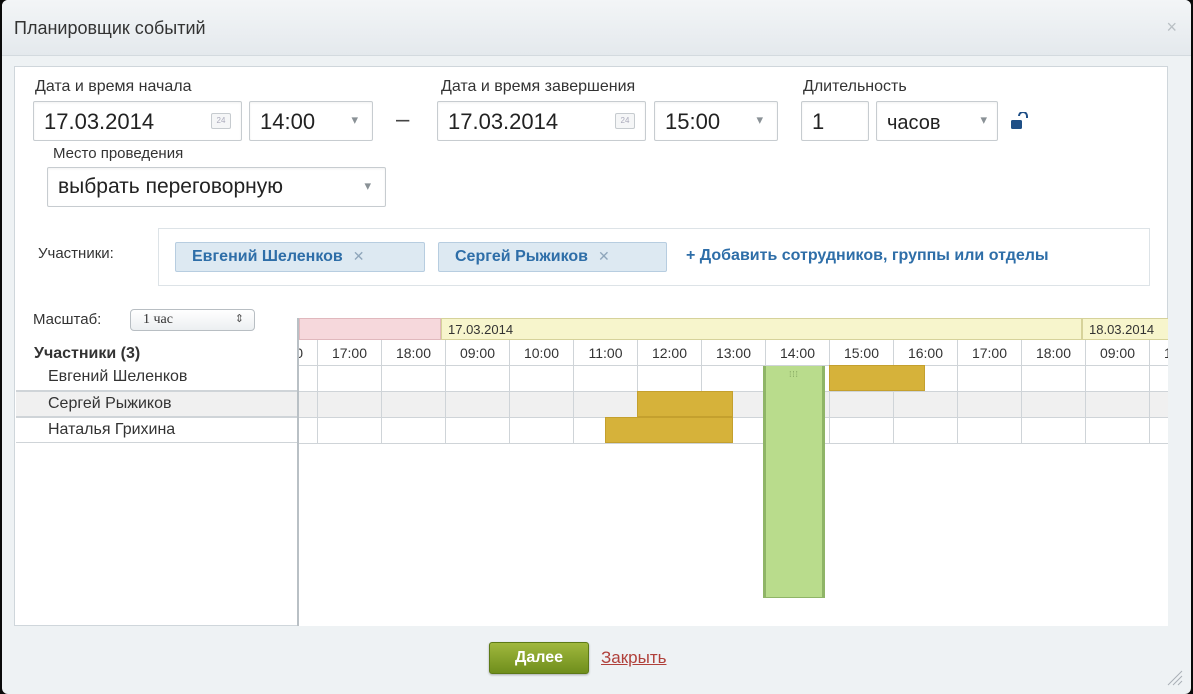 The image size is (1193, 694). What do you see at coordinates (118, 153) in the screenshot?
I see `location-label: Место проведения` at bounding box center [118, 153].